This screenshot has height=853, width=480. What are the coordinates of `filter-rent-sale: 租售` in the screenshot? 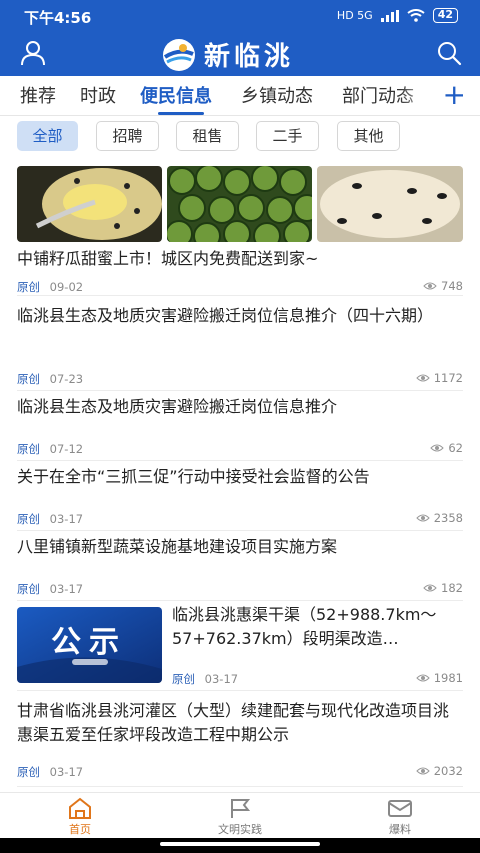 It's located at (207, 136).